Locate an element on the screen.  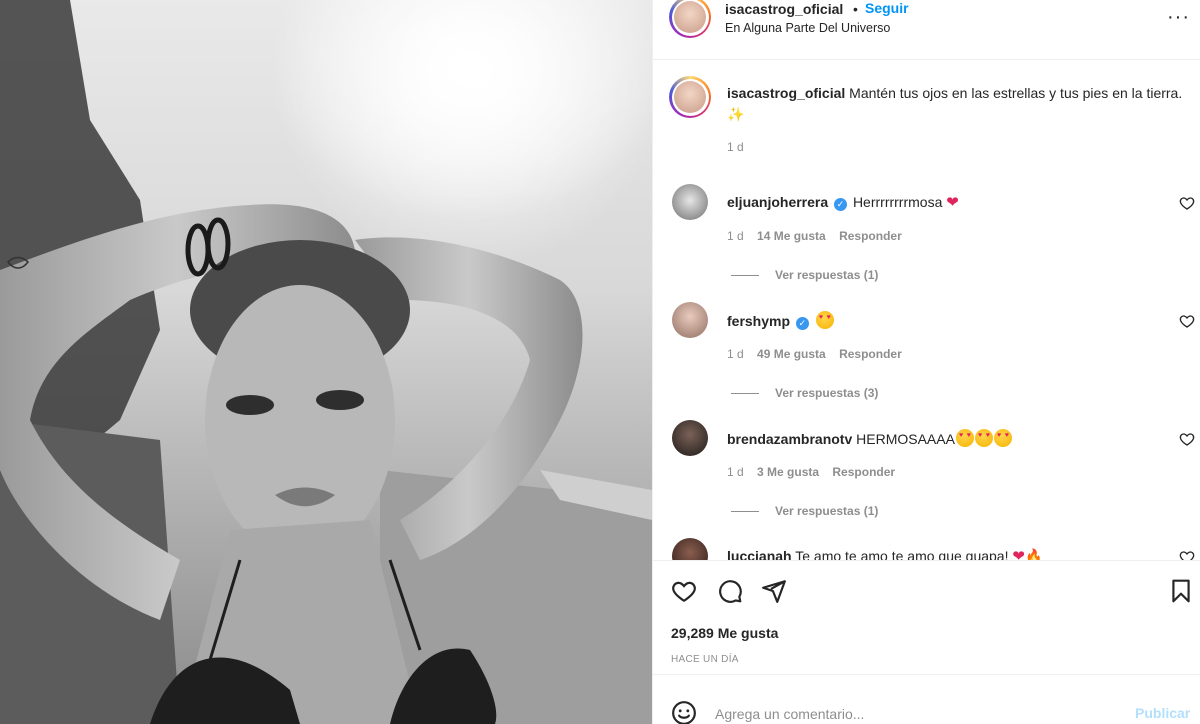
comment-body: HERMOSAAAA is located at coordinates (905, 439).